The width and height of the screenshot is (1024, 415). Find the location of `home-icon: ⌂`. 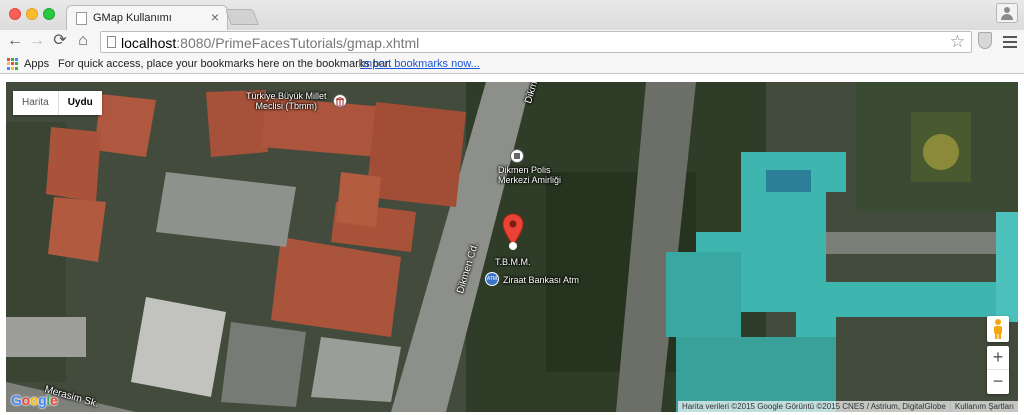

home-icon: ⌂ is located at coordinates (83, 41).